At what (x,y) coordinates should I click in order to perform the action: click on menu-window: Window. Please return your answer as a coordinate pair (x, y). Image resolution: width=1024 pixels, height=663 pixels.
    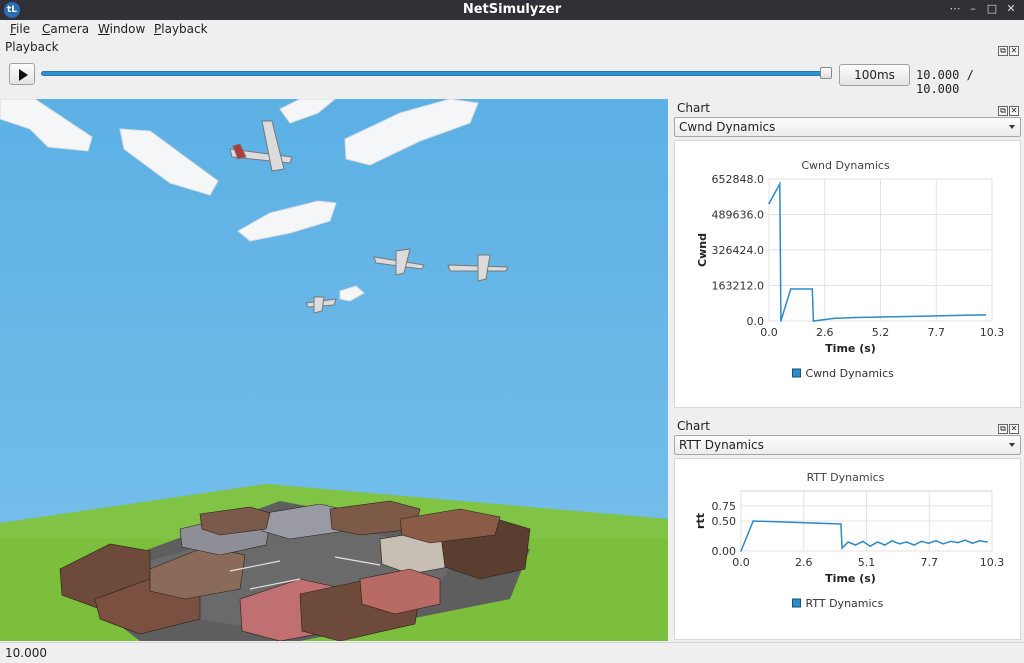
    Looking at the image, I should click on (121, 29).